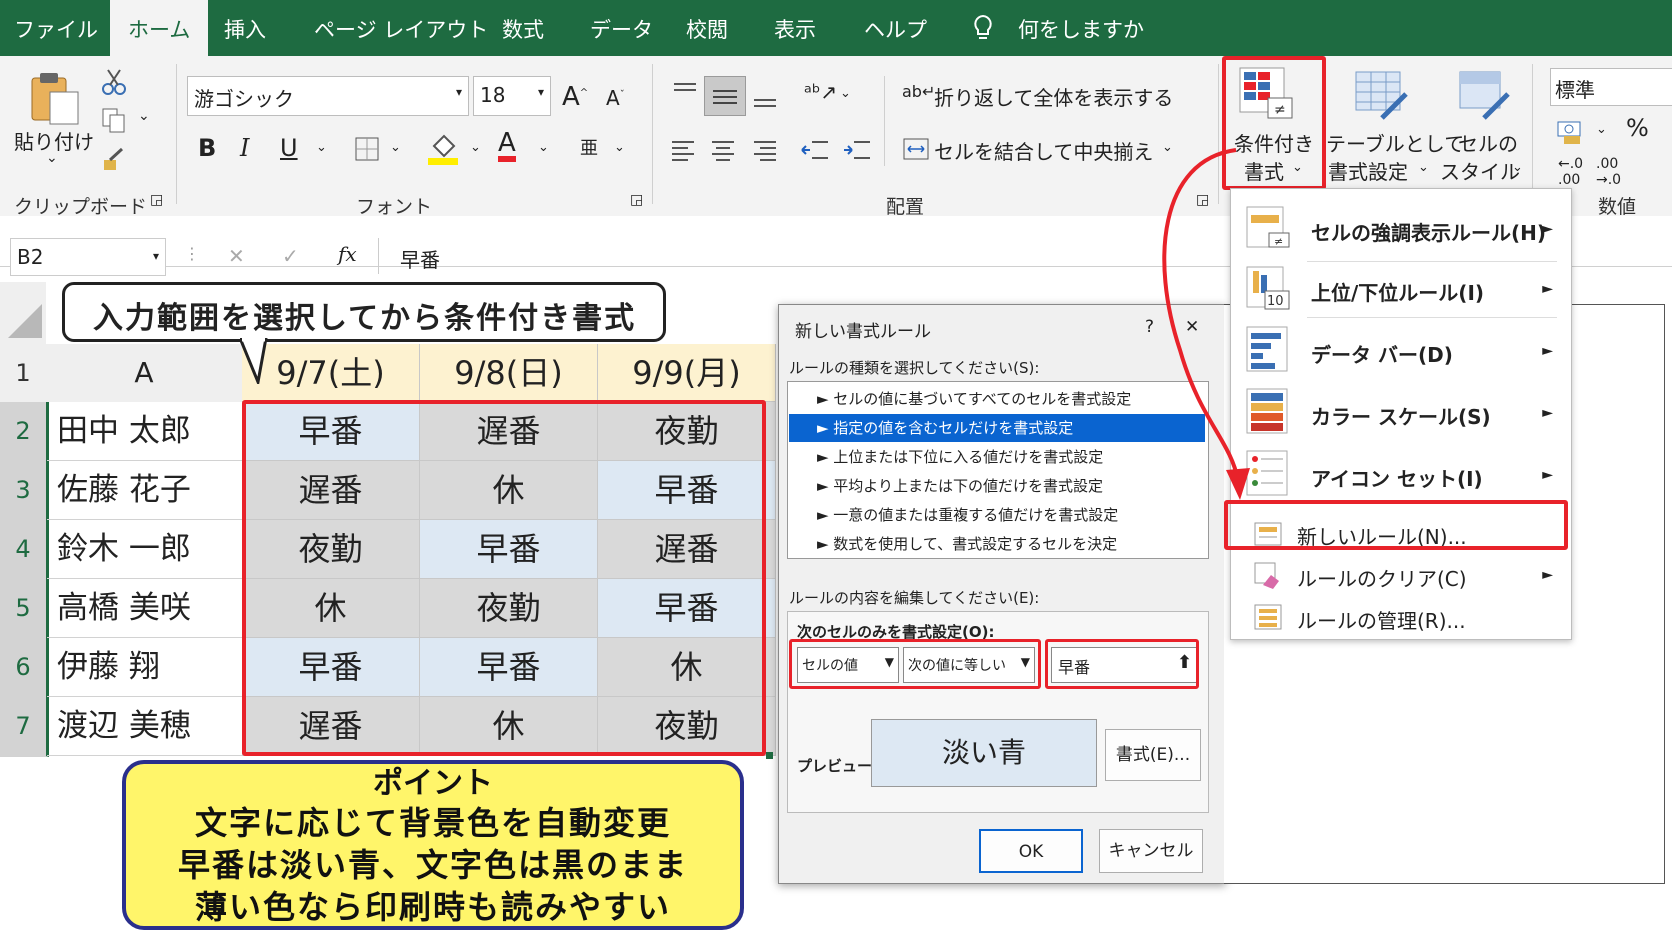 This screenshot has width=1672, height=941. What do you see at coordinates (56, 28) in the screenshot?
I see `tab-file: ファイル` at bounding box center [56, 28].